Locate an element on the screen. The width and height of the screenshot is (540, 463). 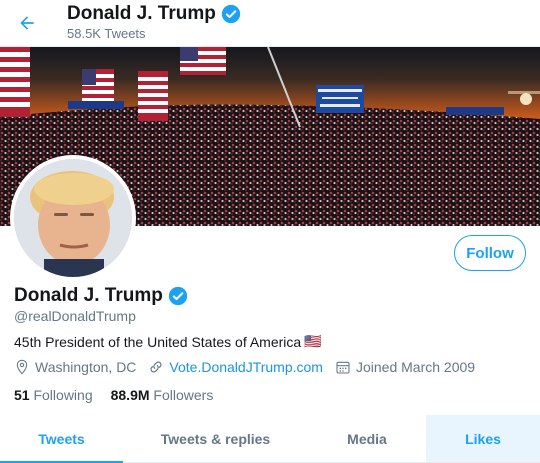
calendar-icon is located at coordinates (343, 367).